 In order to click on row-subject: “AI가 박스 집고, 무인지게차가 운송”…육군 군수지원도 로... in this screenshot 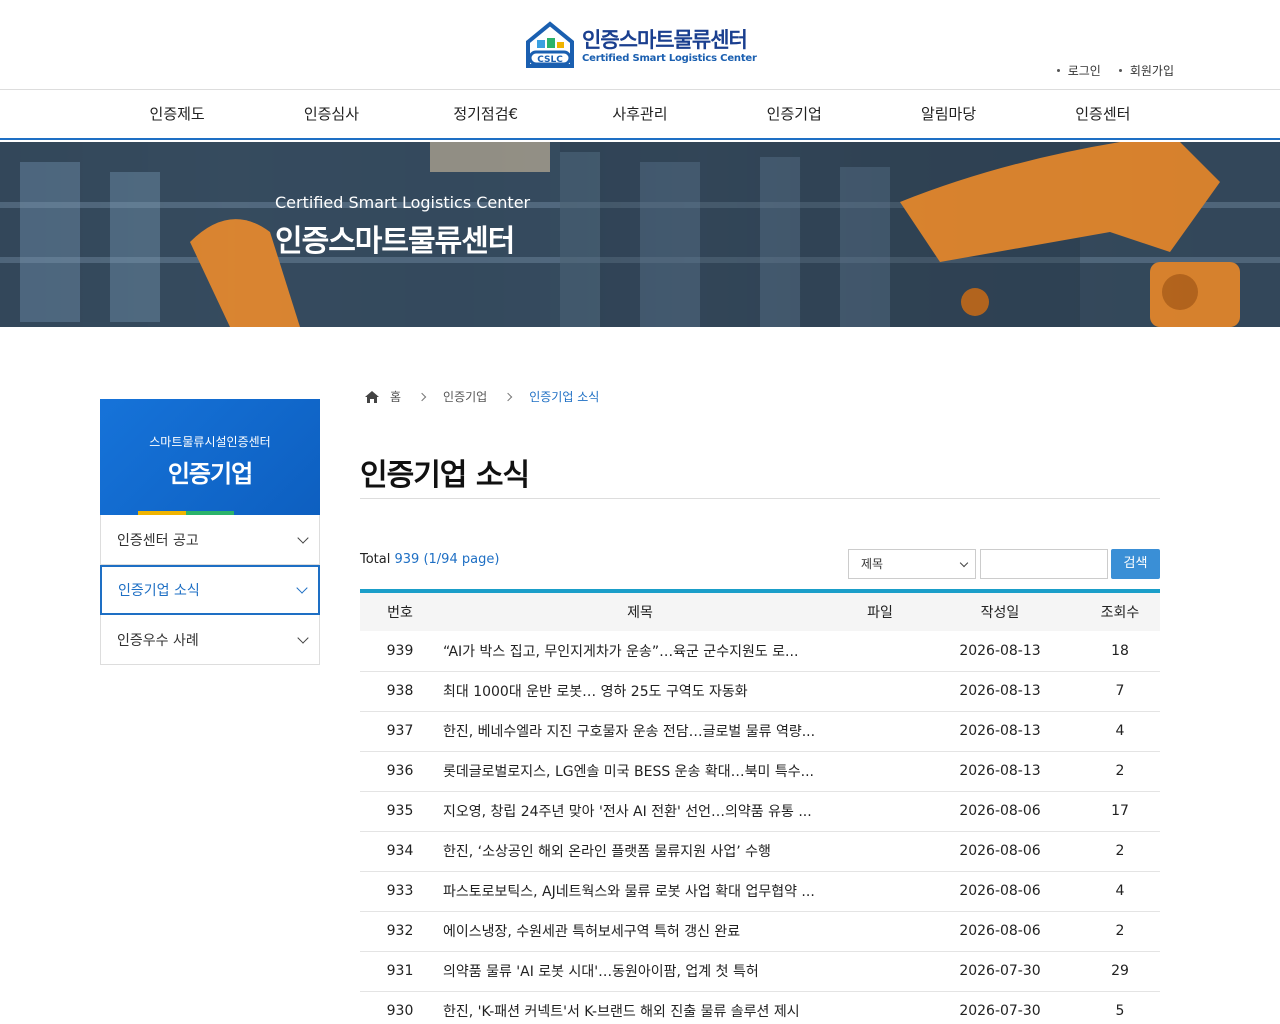, I will do `click(640, 651)`.